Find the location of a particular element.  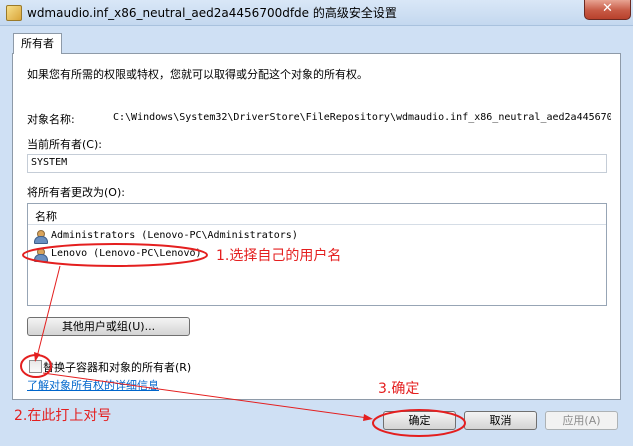

arrow-line-to-checkbox is located at coordinates (48, 311).